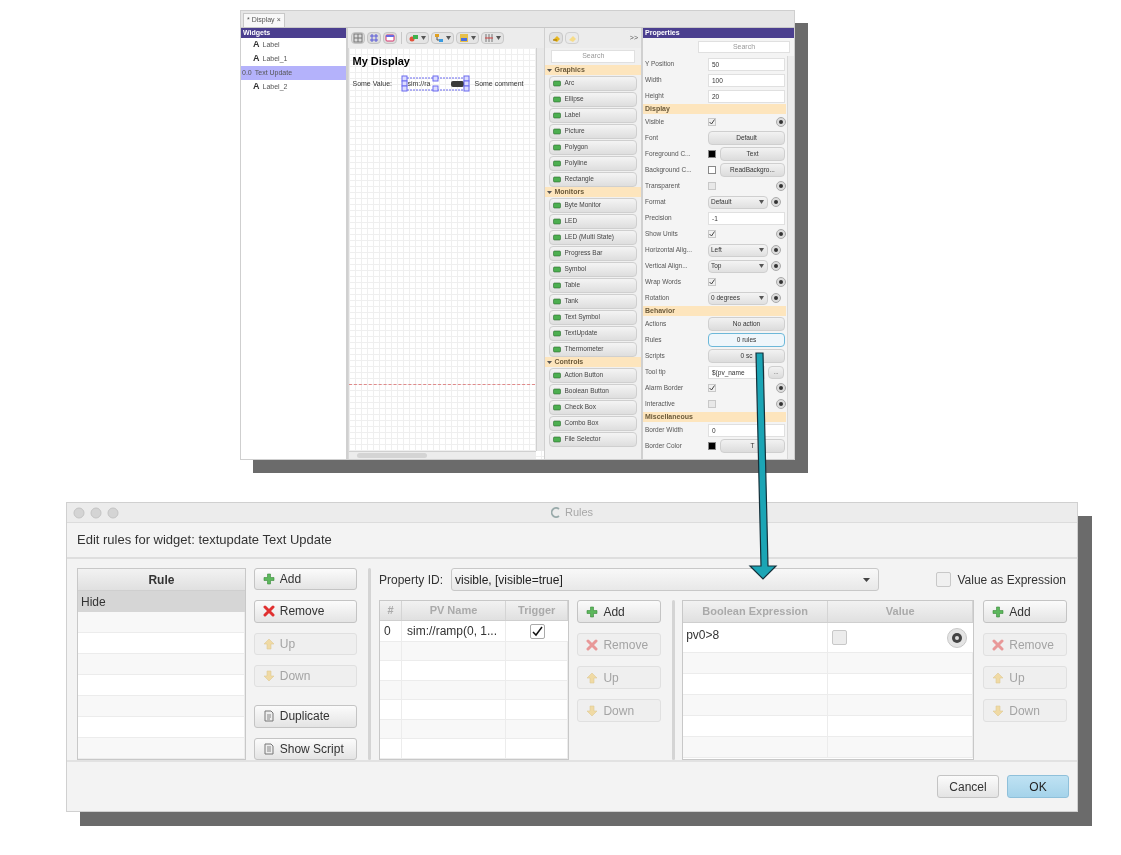 The width and height of the screenshot is (1121, 855). Describe the element at coordinates (579, 513) in the screenshot. I see `dialog-title: Rules` at that location.